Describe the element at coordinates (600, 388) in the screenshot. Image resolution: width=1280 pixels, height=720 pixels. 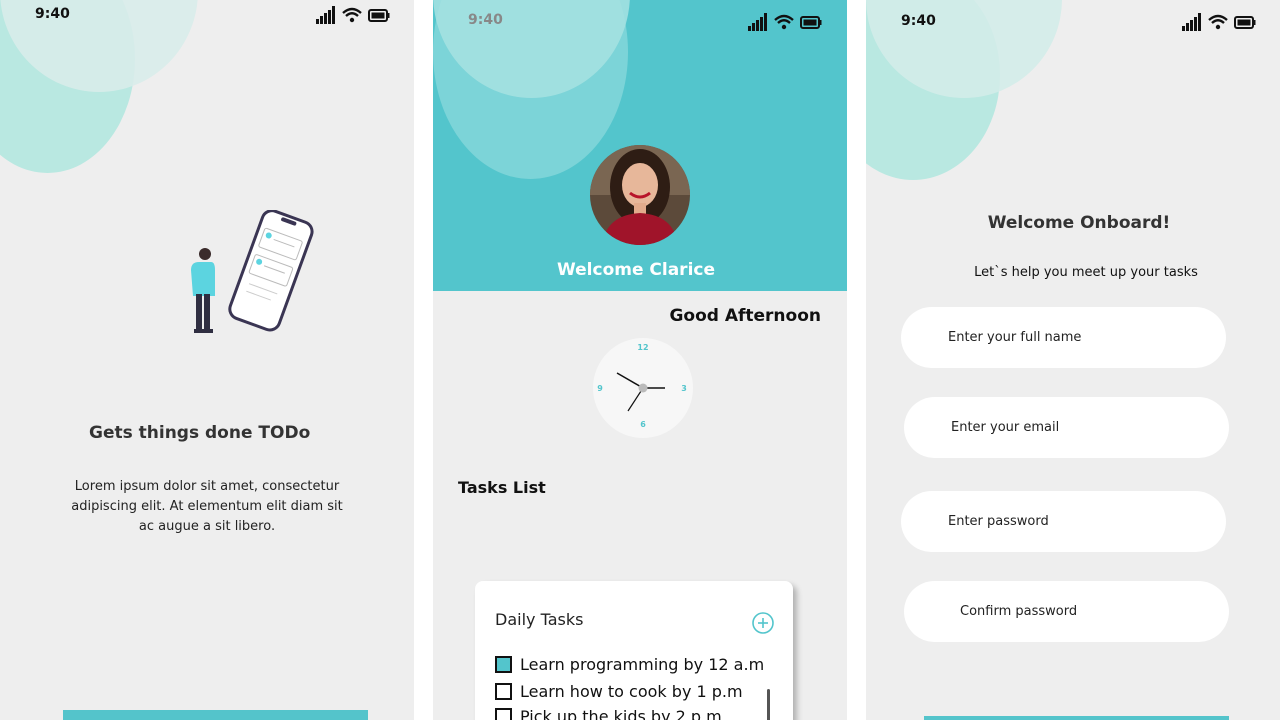
I see `clock-number: 9` at that location.